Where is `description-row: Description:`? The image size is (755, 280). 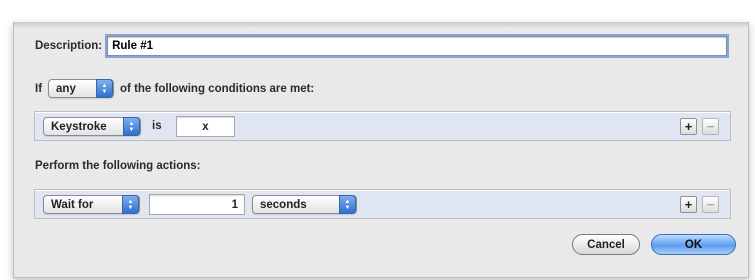
description-row: Description: is located at coordinates (381, 46).